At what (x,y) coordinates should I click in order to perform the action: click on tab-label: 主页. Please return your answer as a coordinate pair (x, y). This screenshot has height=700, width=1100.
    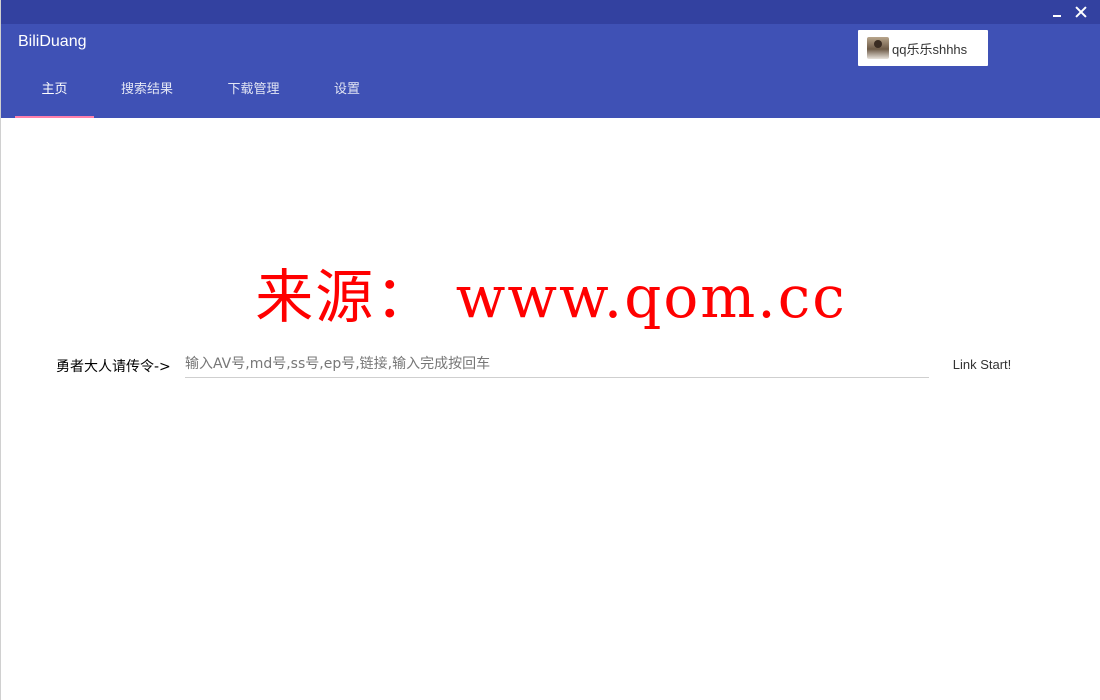
    Looking at the image, I should click on (54, 89).